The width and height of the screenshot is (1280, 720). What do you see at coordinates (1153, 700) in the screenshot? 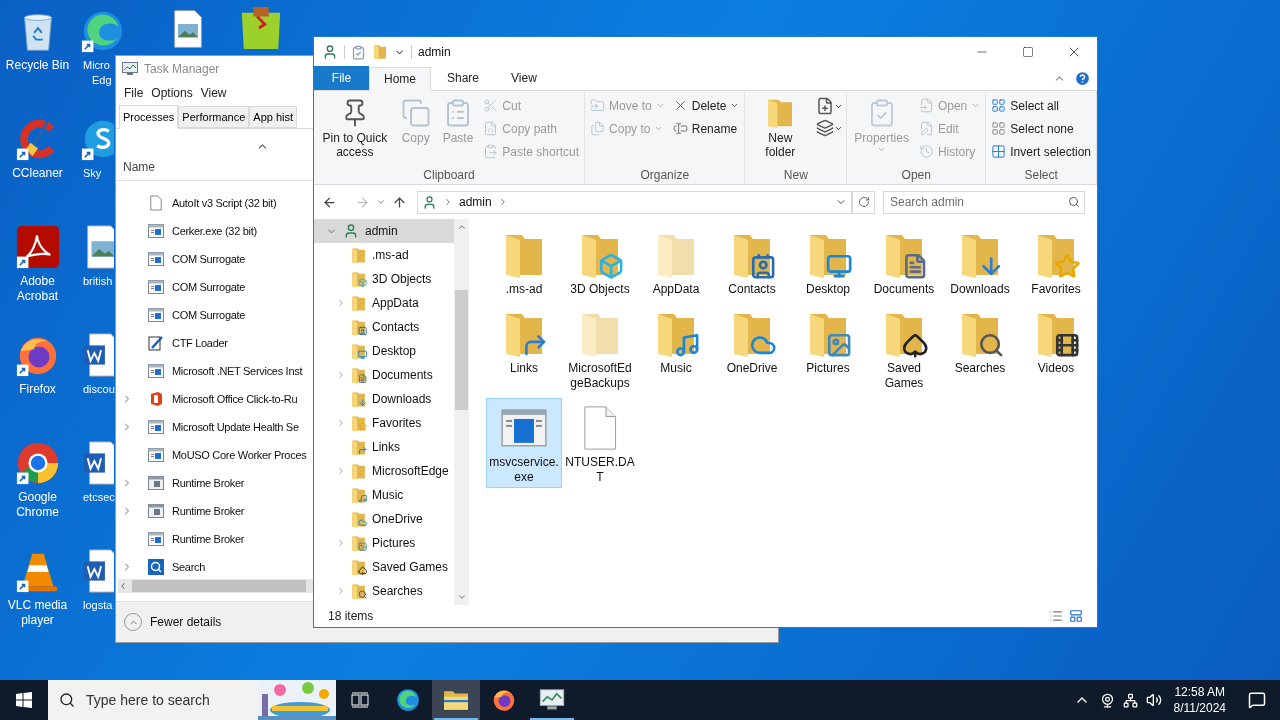
I see `volume-icon` at bounding box center [1153, 700].